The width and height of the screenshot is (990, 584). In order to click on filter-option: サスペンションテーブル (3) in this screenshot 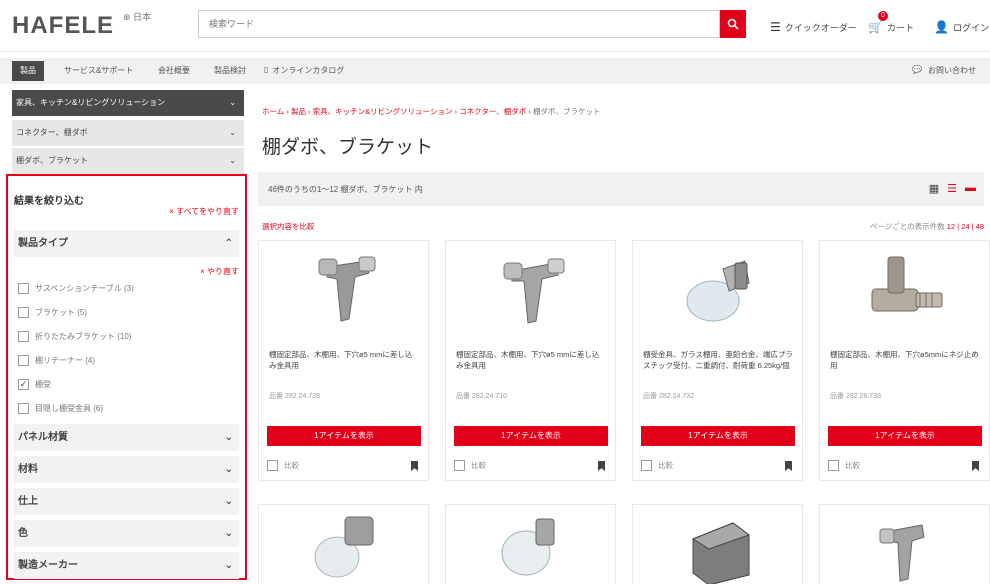, I will do `click(76, 288)`.